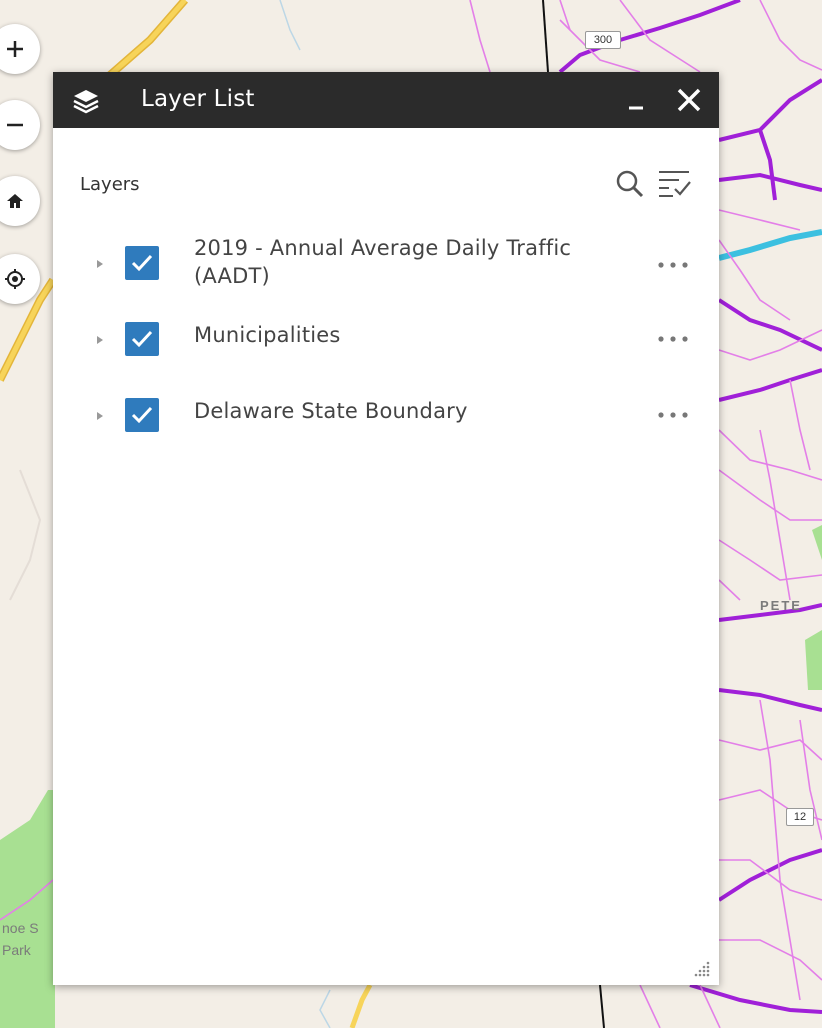  What do you see at coordinates (638, 101) in the screenshot?
I see `minimize-icon` at bounding box center [638, 101].